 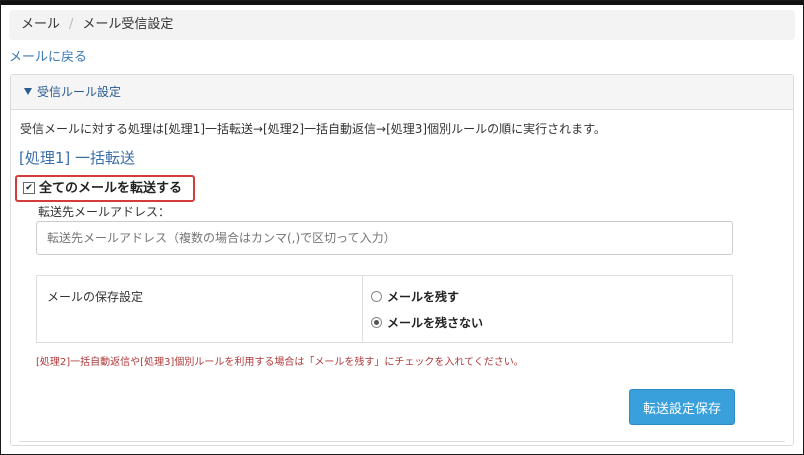 I want to click on radio-discard-mail: メールを残さない, so click(x=427, y=322).